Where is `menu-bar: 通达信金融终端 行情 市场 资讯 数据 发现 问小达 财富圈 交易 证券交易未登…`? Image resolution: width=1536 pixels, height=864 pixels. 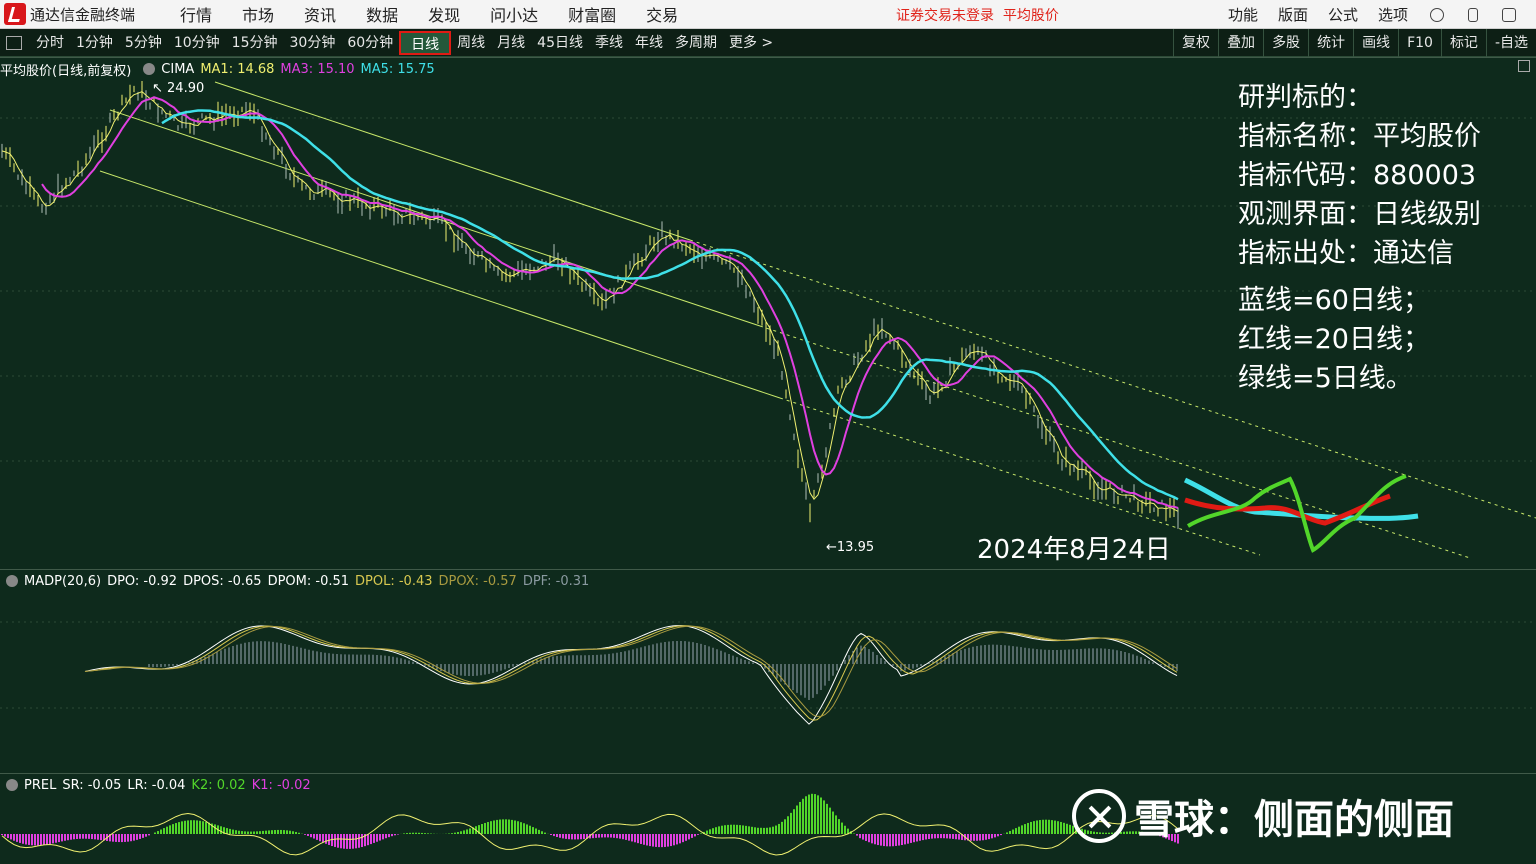
menu-bar: 通达信金融终端 行情 市场 资讯 数据 发现 问小达 财富圈 交易 证券交易未登… is located at coordinates (768, 14).